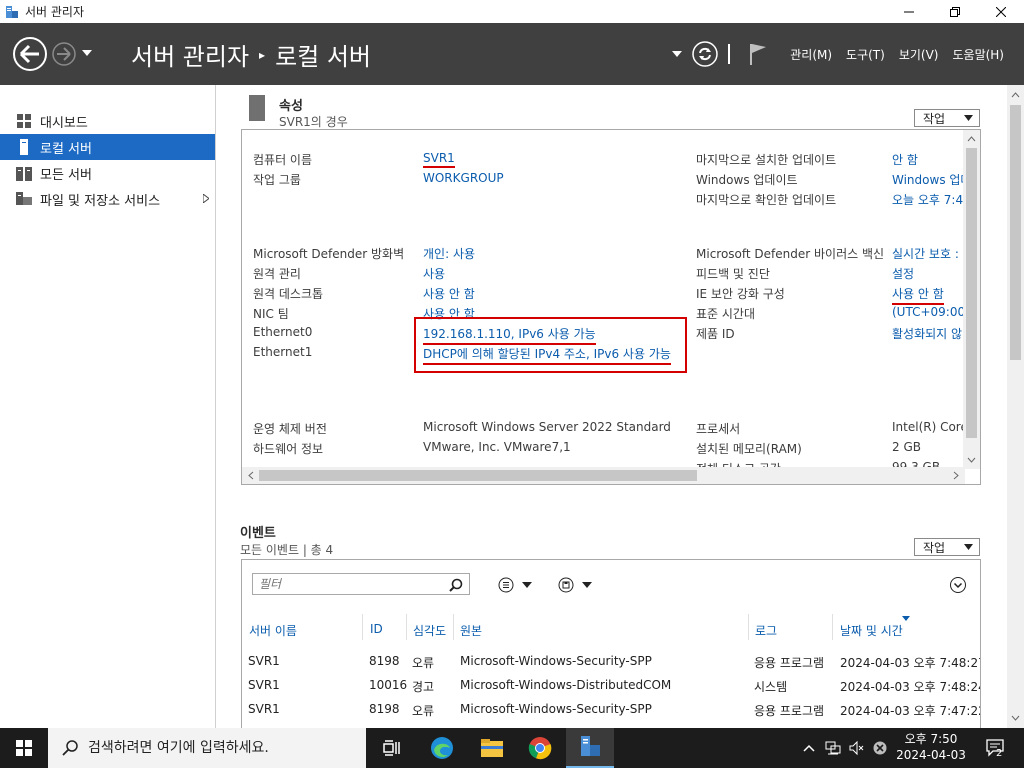 The image size is (1024, 768). What do you see at coordinates (107, 147) in the screenshot?
I see `sidebar-item-local-server: 로컬 서버` at bounding box center [107, 147].